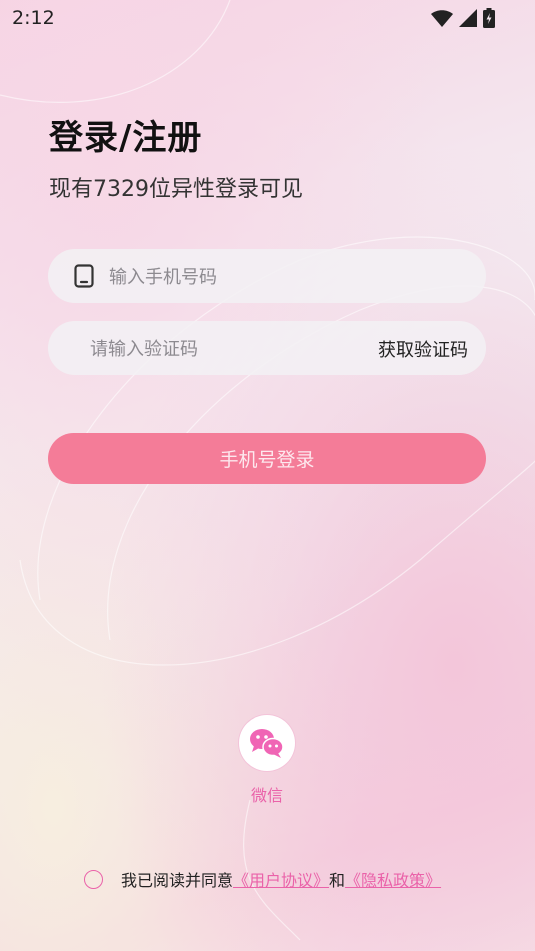 Image resolution: width=535 pixels, height=951 pixels. I want to click on agreement-and: 和, so click(337, 880).